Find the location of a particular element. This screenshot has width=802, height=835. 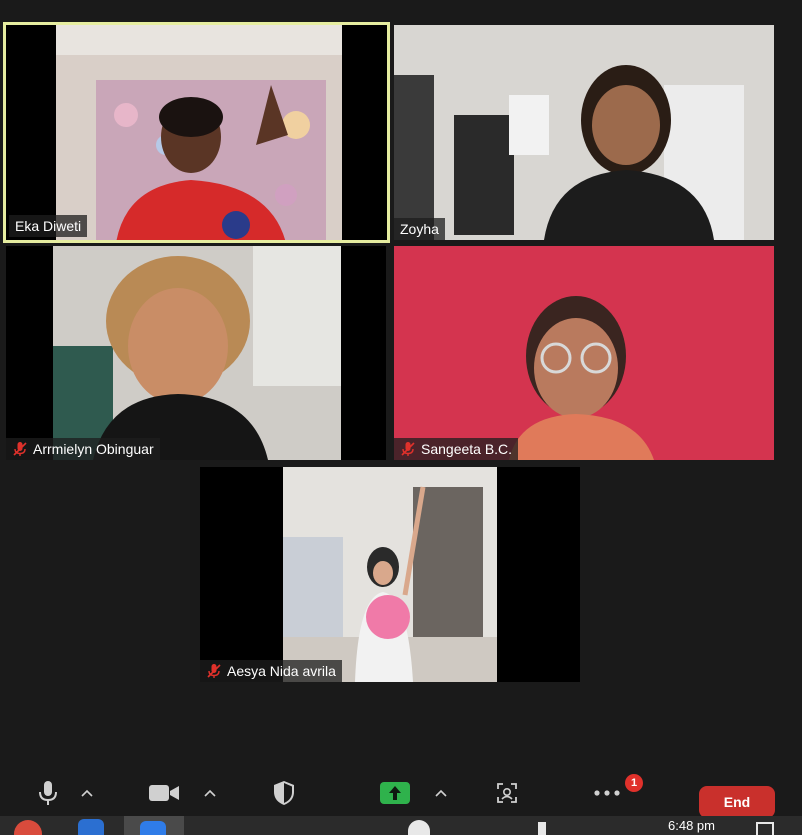

video-camera-icon is located at coordinates (164, 793).